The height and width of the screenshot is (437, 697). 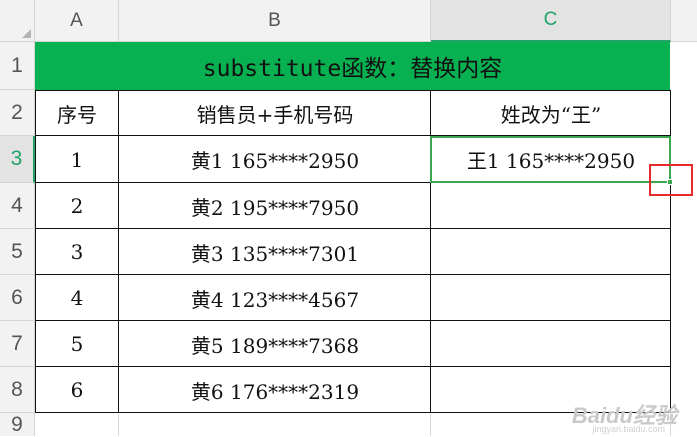 I want to click on row-header-7: 7, so click(x=17, y=344).